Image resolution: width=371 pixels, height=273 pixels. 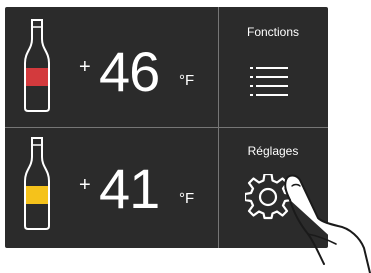 What do you see at coordinates (129, 71) in the screenshot?
I see `zone-1-temperature: 46` at bounding box center [129, 71].